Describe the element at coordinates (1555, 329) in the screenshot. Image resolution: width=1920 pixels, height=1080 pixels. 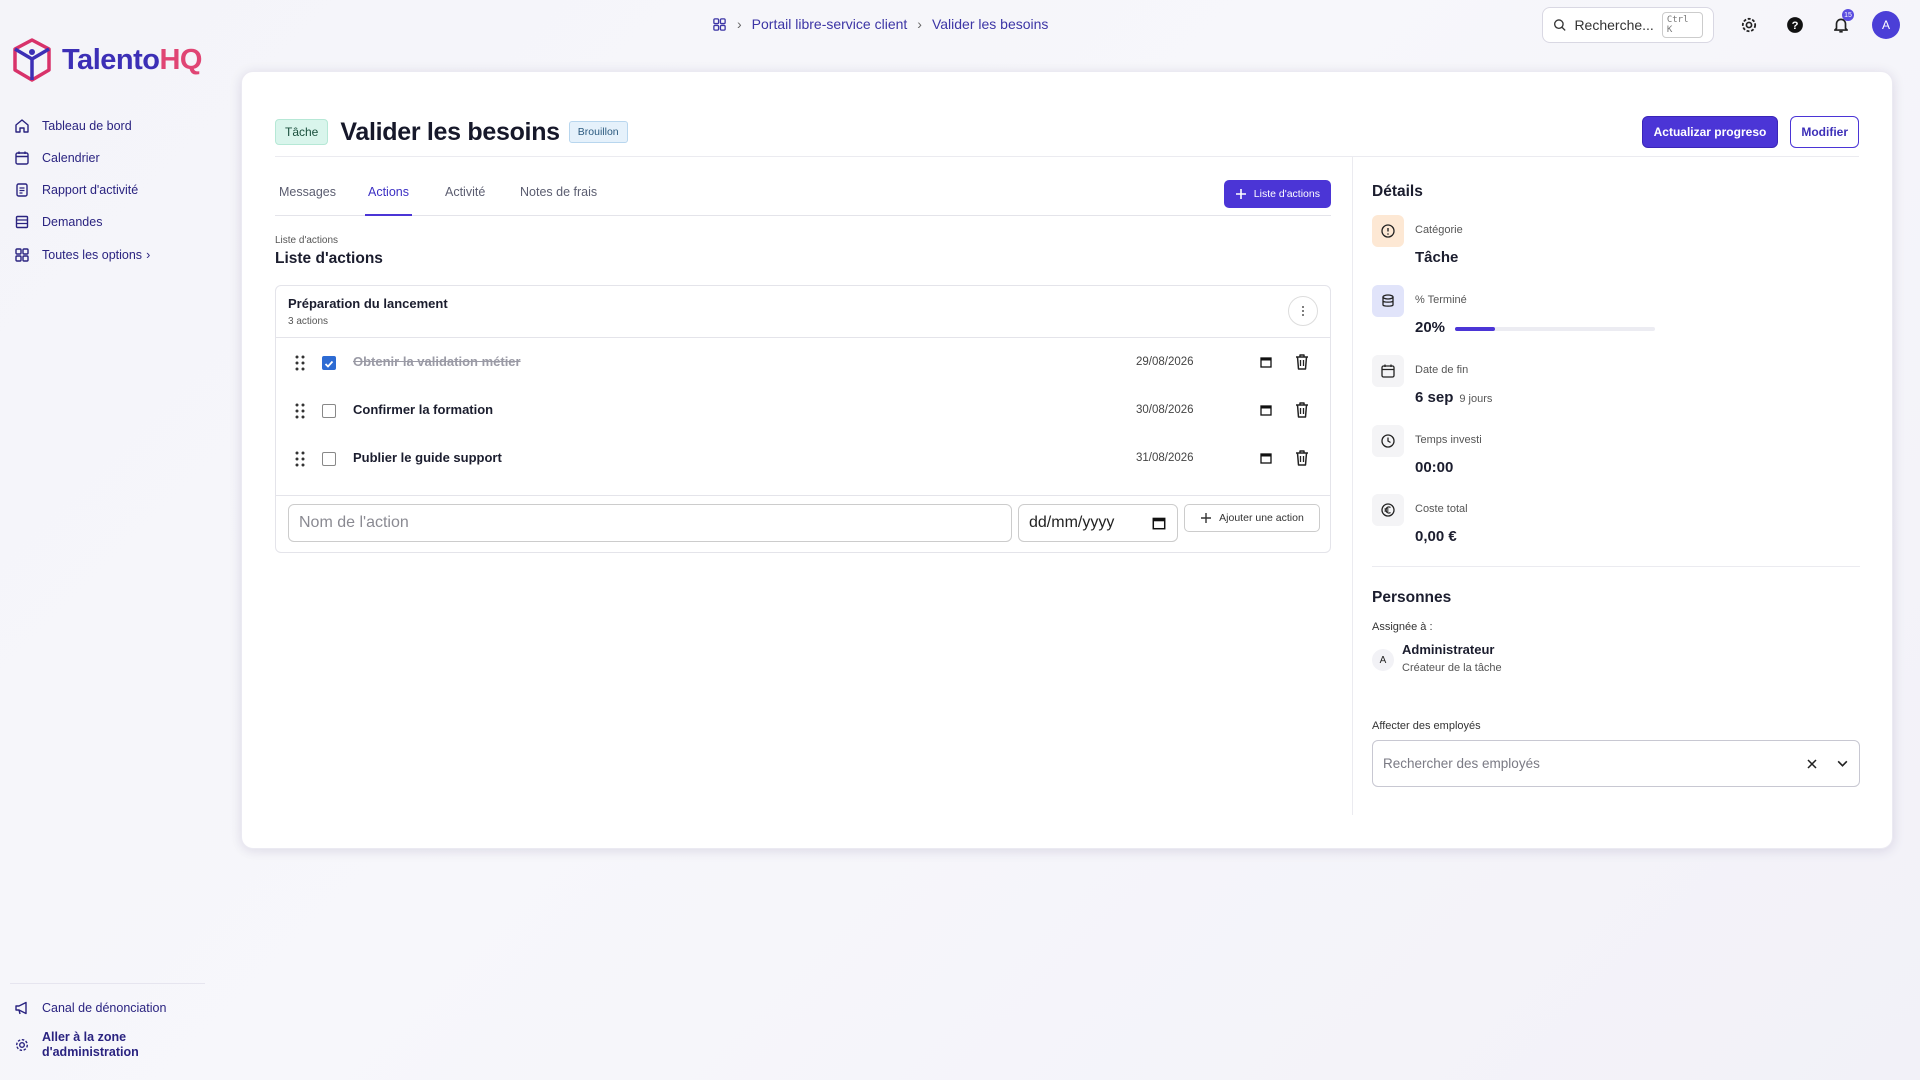
I see `progress-bar` at that location.